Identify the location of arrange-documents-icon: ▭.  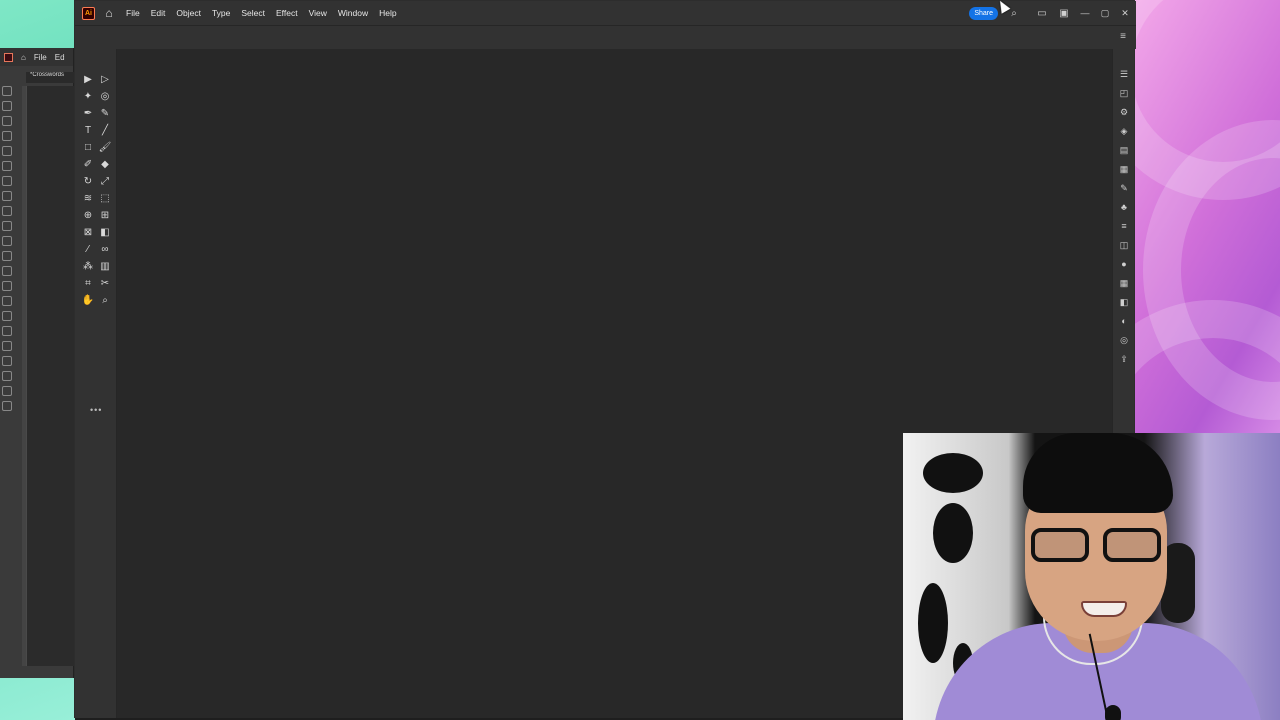
(1042, 13).